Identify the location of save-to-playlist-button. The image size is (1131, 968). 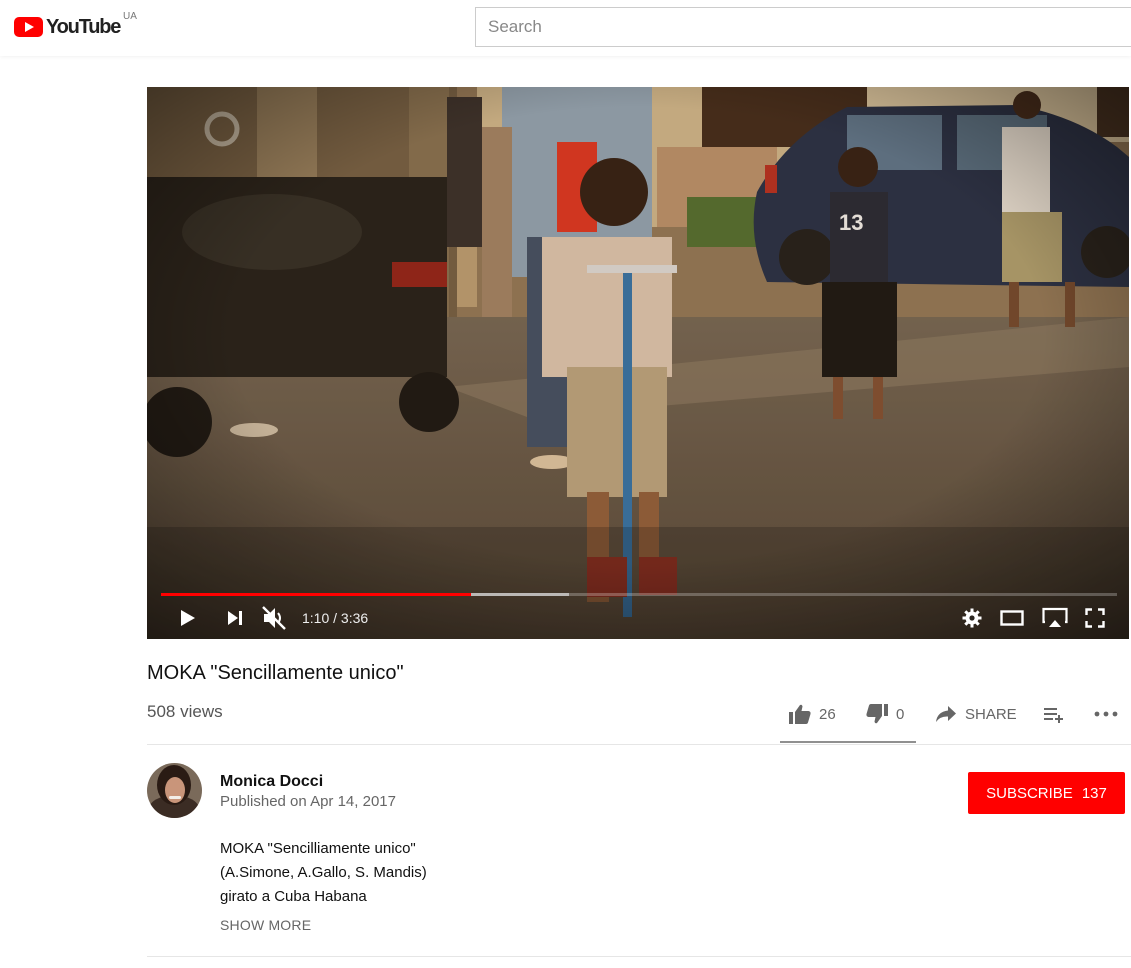
(1054, 714).